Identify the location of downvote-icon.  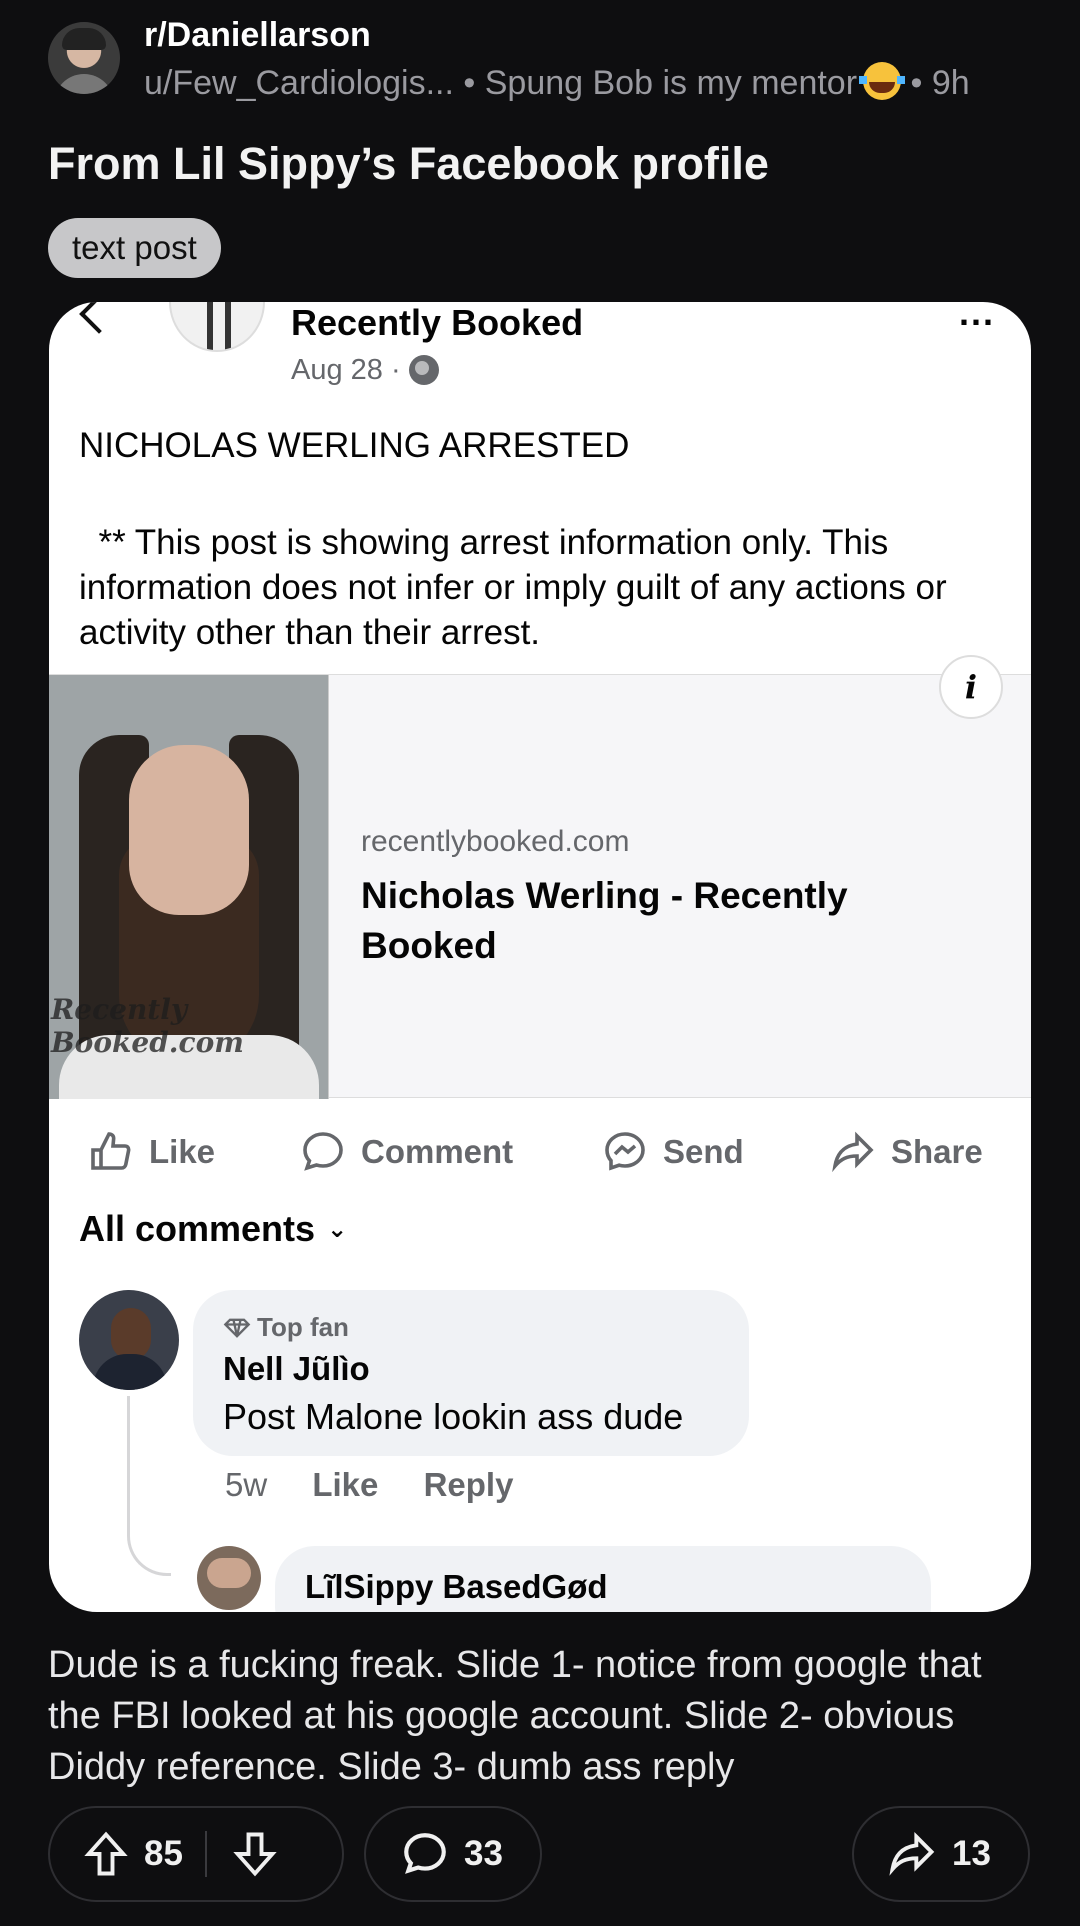
(255, 1854).